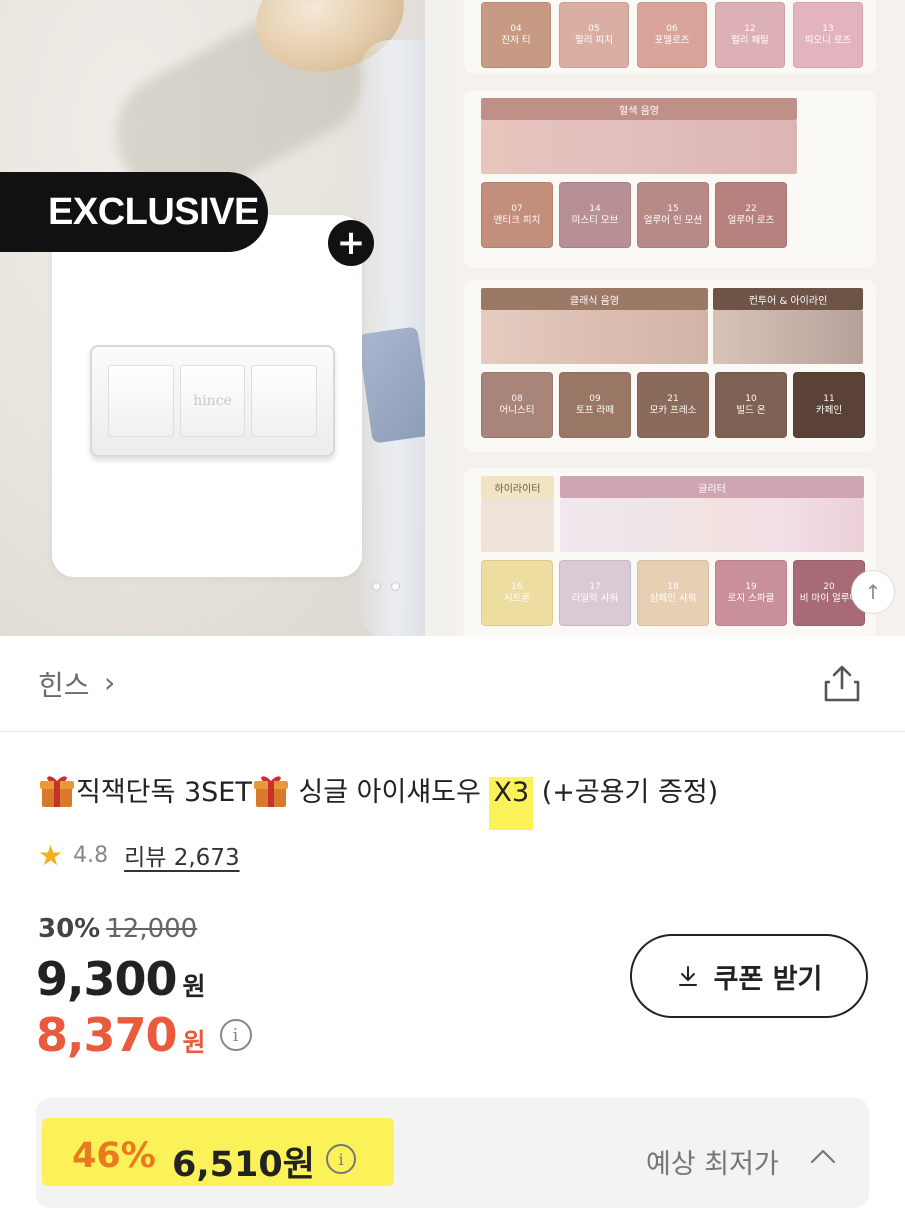  I want to click on get-coupon-button: 쿠폰 받기, so click(749, 976).